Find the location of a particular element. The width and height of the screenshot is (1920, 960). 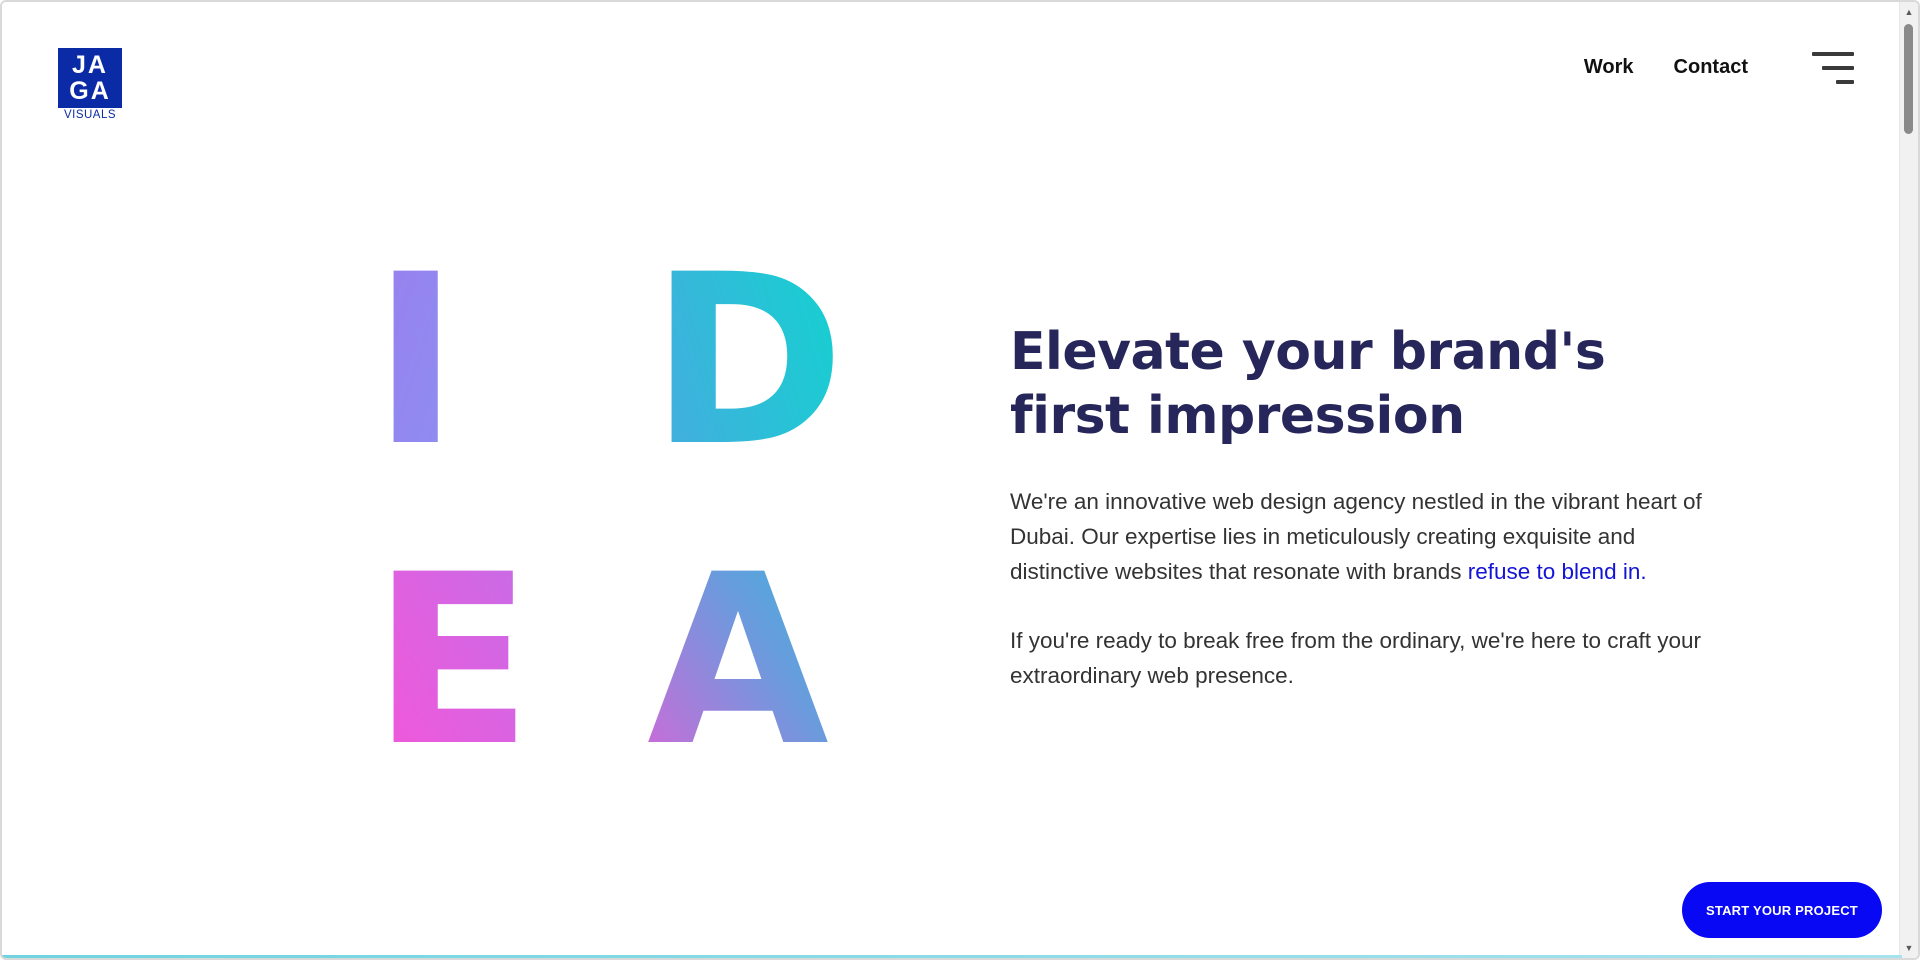

hero-title: Elevate your brand's first impression is located at coordinates (1308, 384).